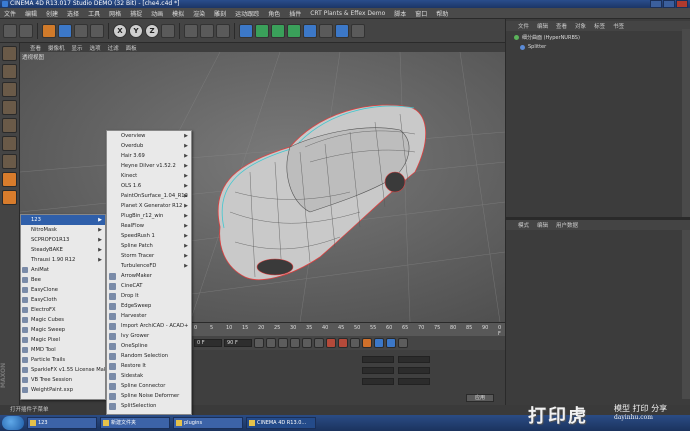  What do you see at coordinates (149, 296) in the screenshot?
I see `menu-item: Drop It` at bounding box center [149, 296].